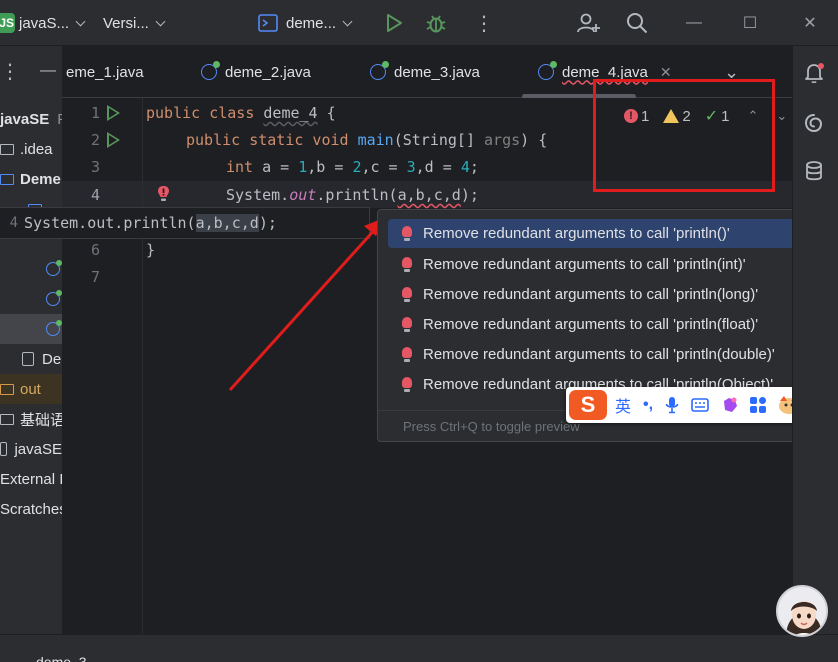 The height and width of the screenshot is (662, 838). Describe the element at coordinates (814, 171) in the screenshot. I see `database-icon` at that location.